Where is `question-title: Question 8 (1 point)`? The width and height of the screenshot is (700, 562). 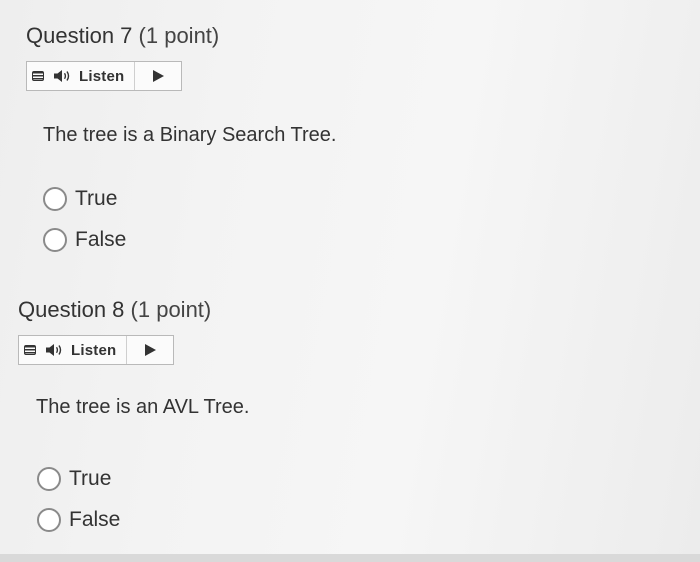
question-title: Question 8 (1 point) is located at coordinates (343, 310).